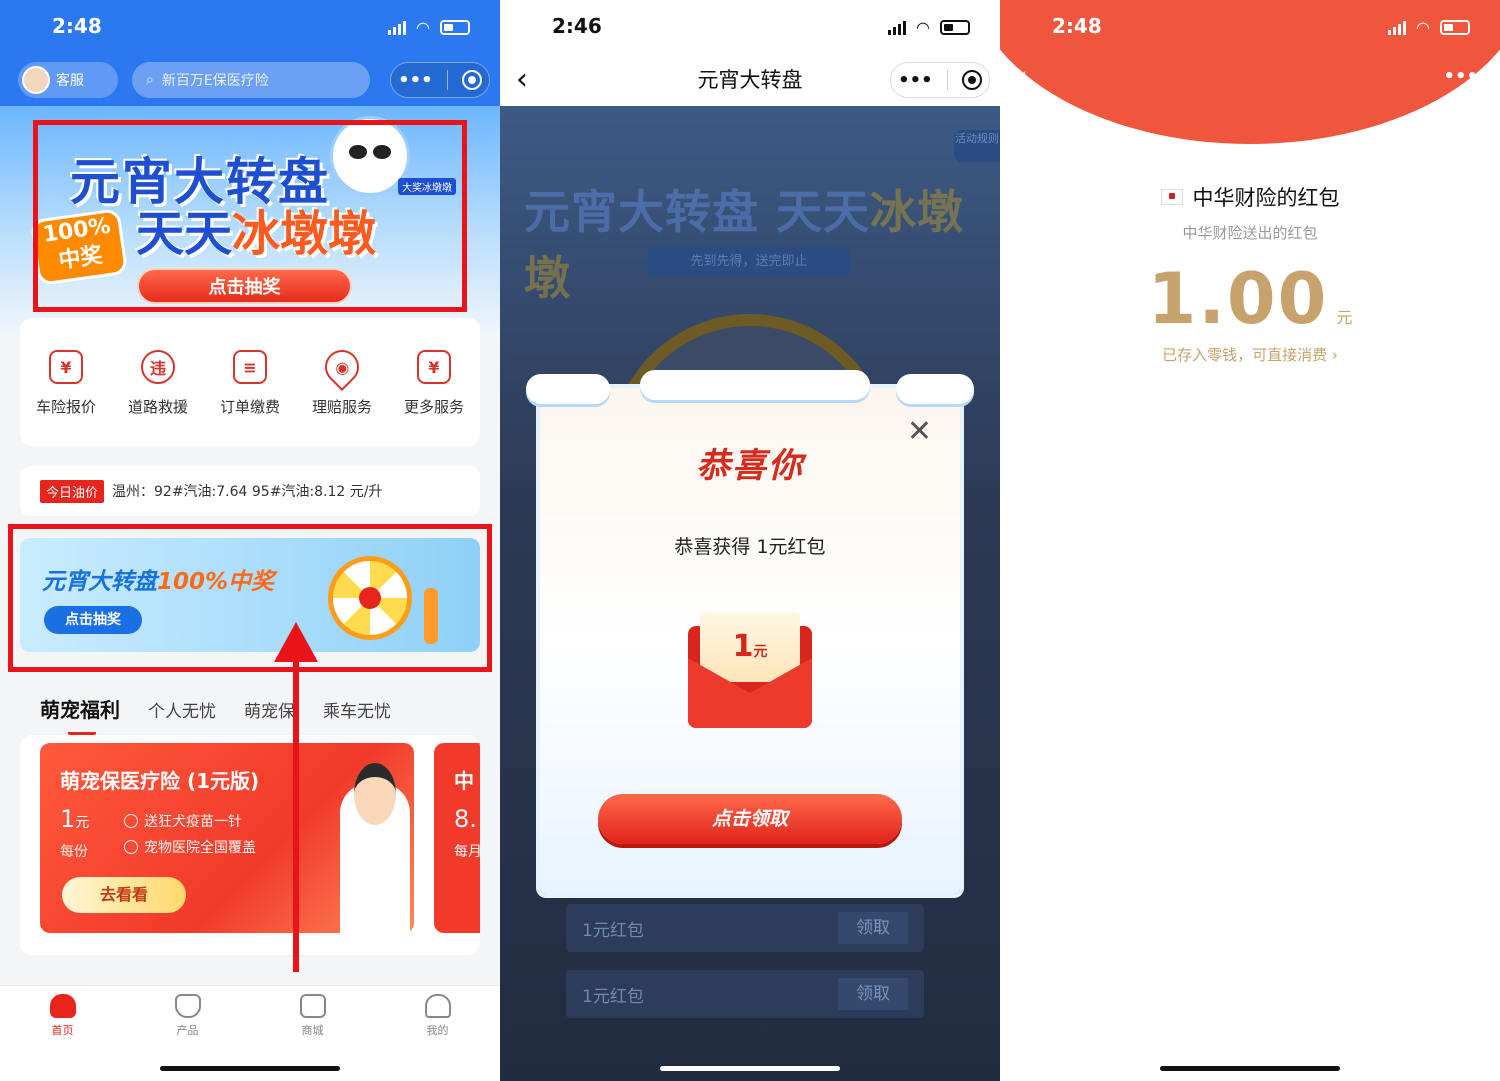  Describe the element at coordinates (1022, 77) in the screenshot. I see `back-icon: ‹` at that location.